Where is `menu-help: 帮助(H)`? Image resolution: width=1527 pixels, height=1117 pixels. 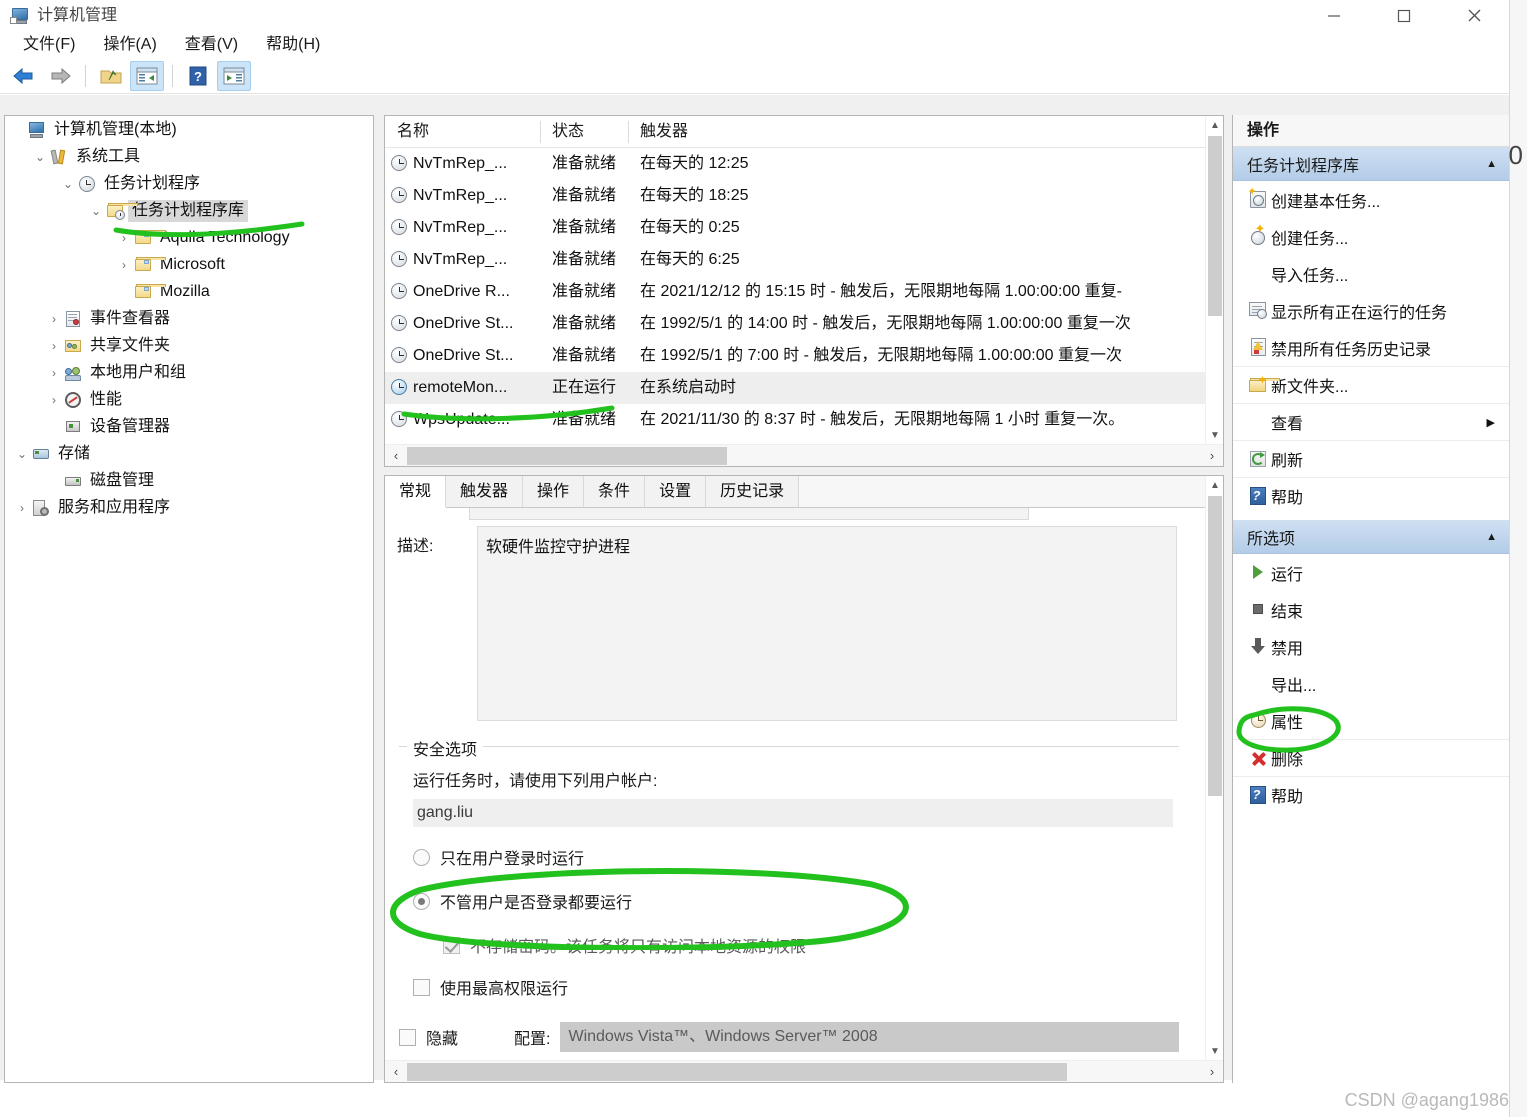 menu-help: 帮助(H) is located at coordinates (293, 44).